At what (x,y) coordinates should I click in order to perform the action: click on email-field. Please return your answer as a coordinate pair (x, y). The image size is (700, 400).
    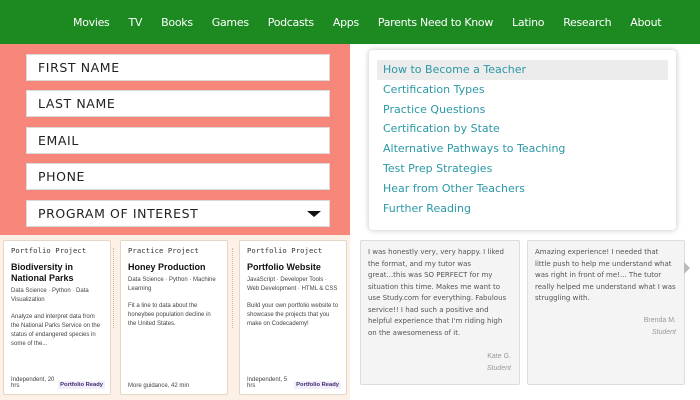
    Looking at the image, I should click on (178, 140).